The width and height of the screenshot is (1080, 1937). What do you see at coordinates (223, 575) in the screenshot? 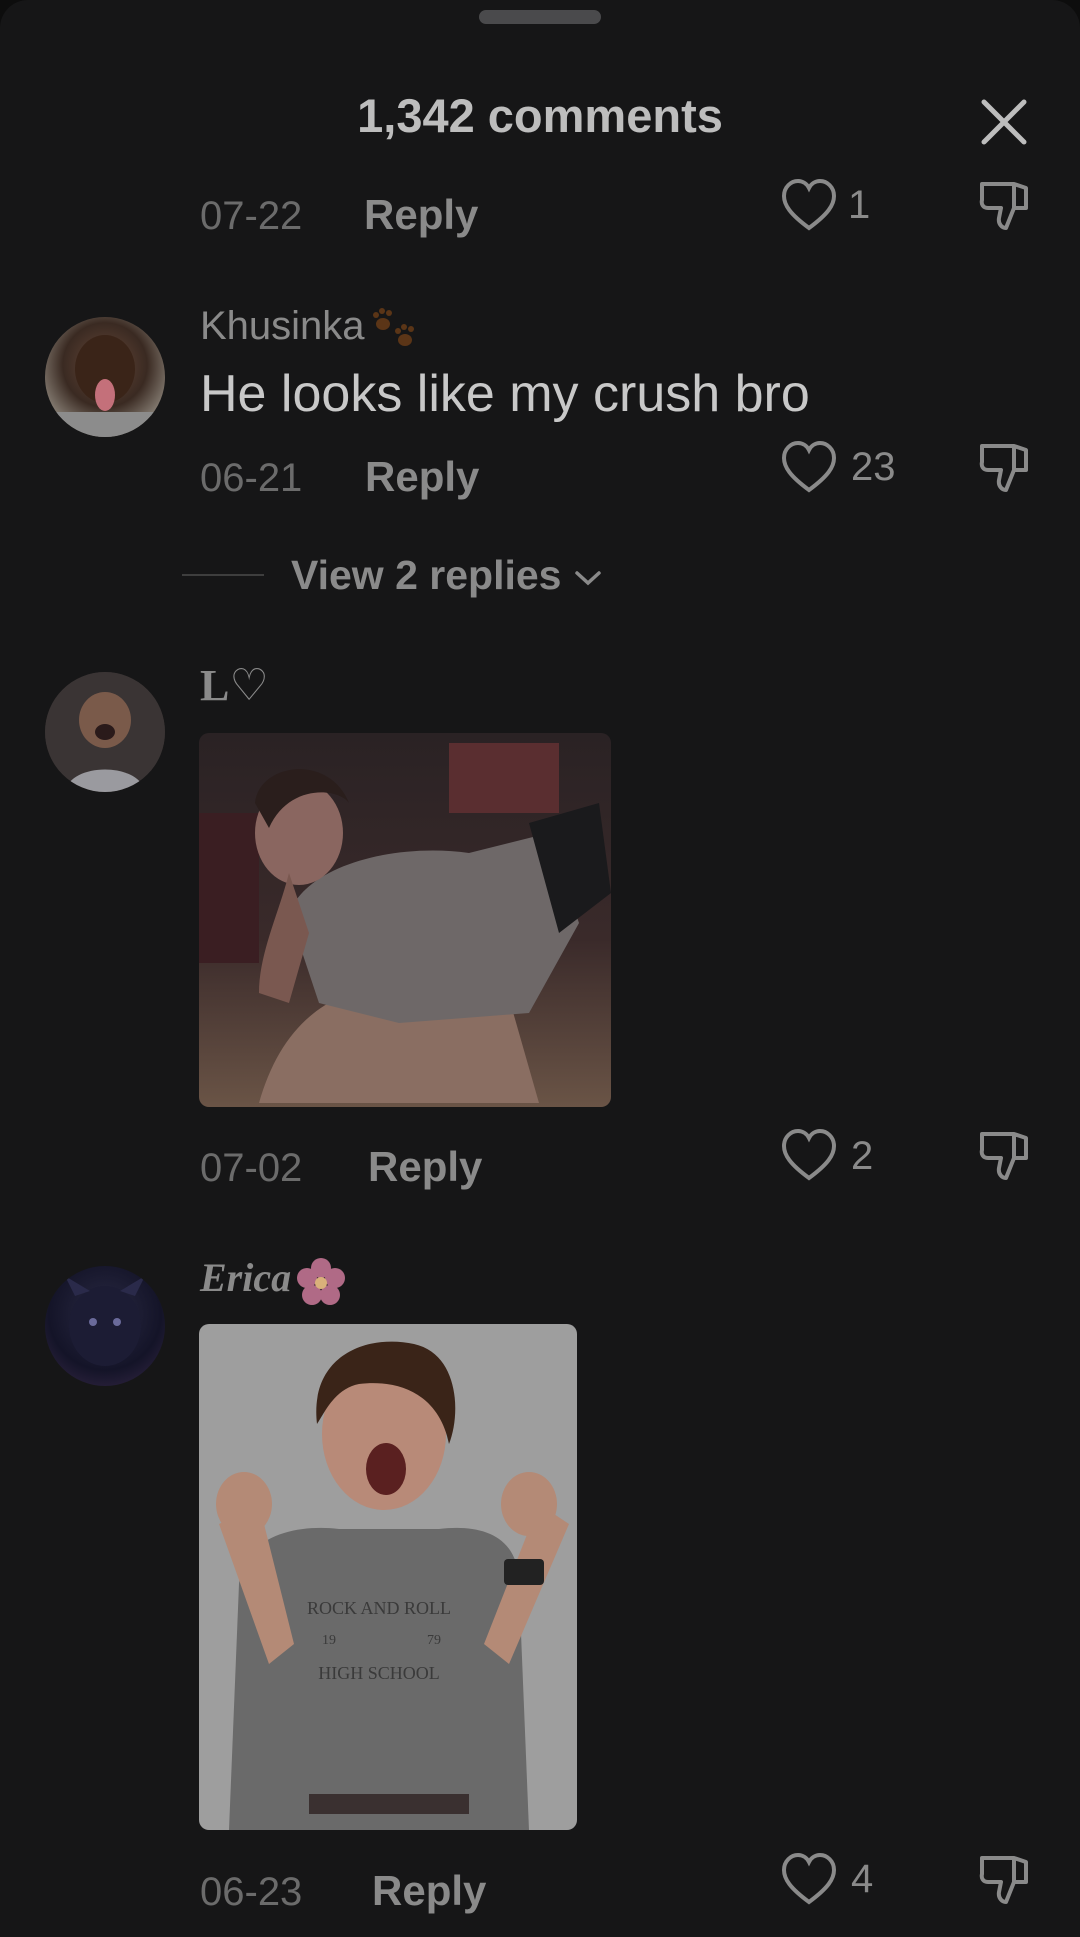
I see `replies-divider` at bounding box center [223, 575].